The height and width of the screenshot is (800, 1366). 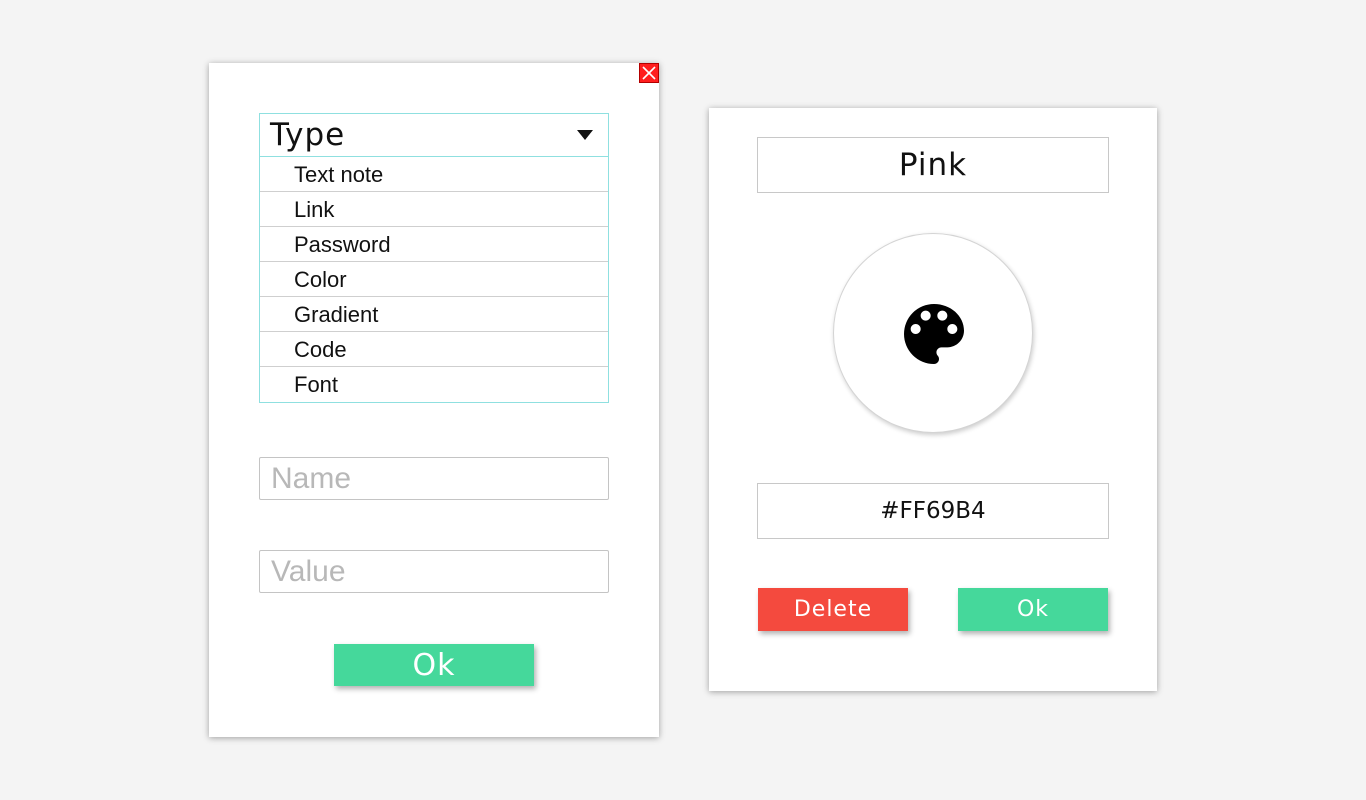 I want to click on close-button, so click(x=649, y=73).